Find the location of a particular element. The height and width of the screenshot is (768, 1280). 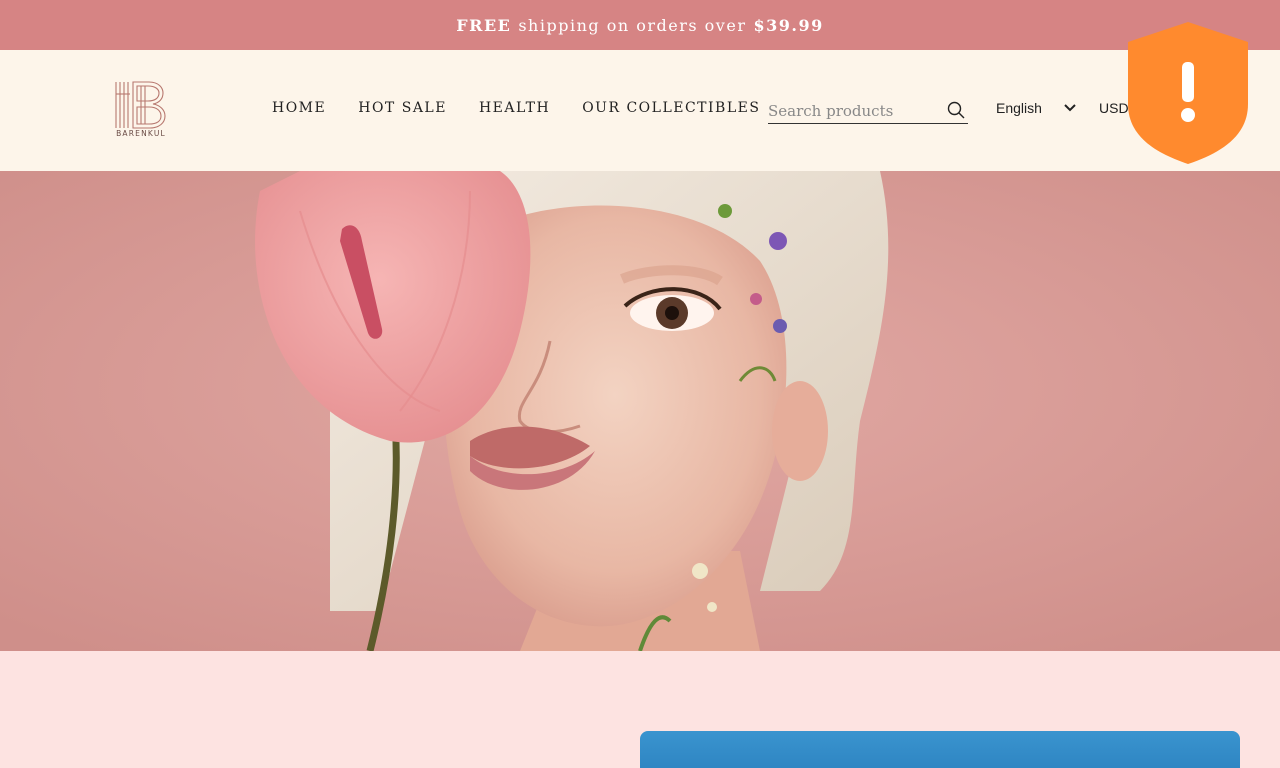

security-alert-badge is located at coordinates (1188, 92).